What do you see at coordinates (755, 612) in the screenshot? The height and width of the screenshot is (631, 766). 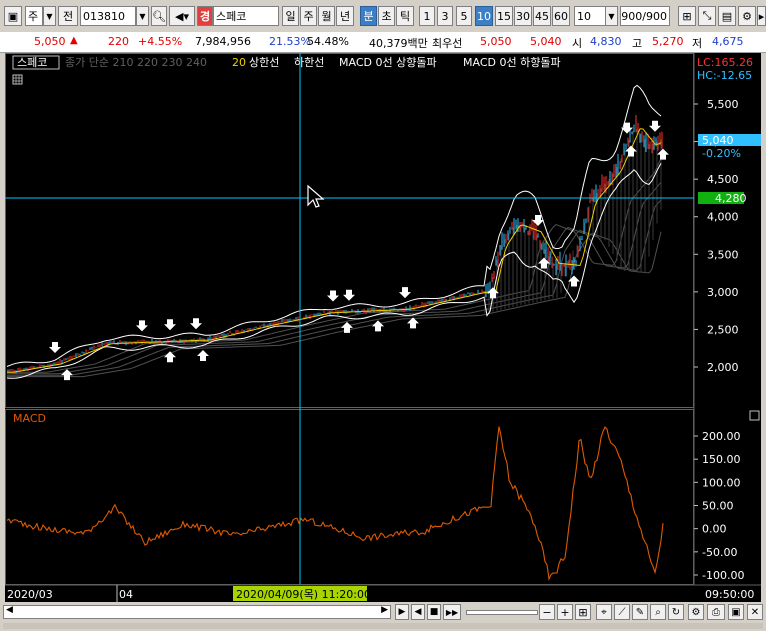 I see `close-icon: ✕` at bounding box center [755, 612].